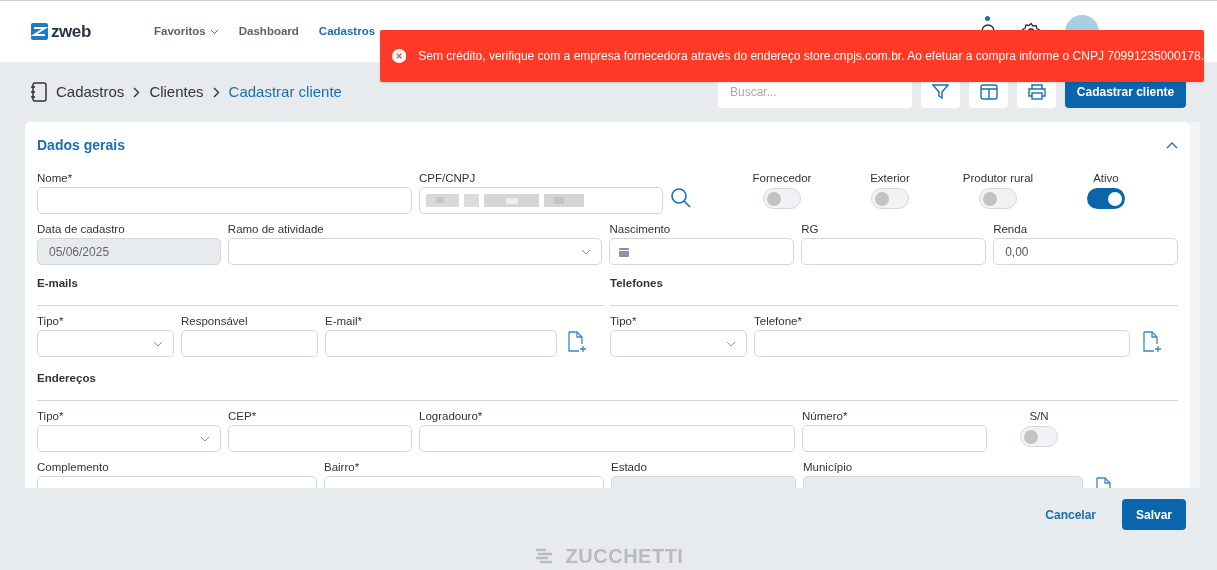 Image resolution: width=1217 pixels, height=570 pixels. Describe the element at coordinates (1011, 229) in the screenshot. I see `field-label: Renda` at that location.